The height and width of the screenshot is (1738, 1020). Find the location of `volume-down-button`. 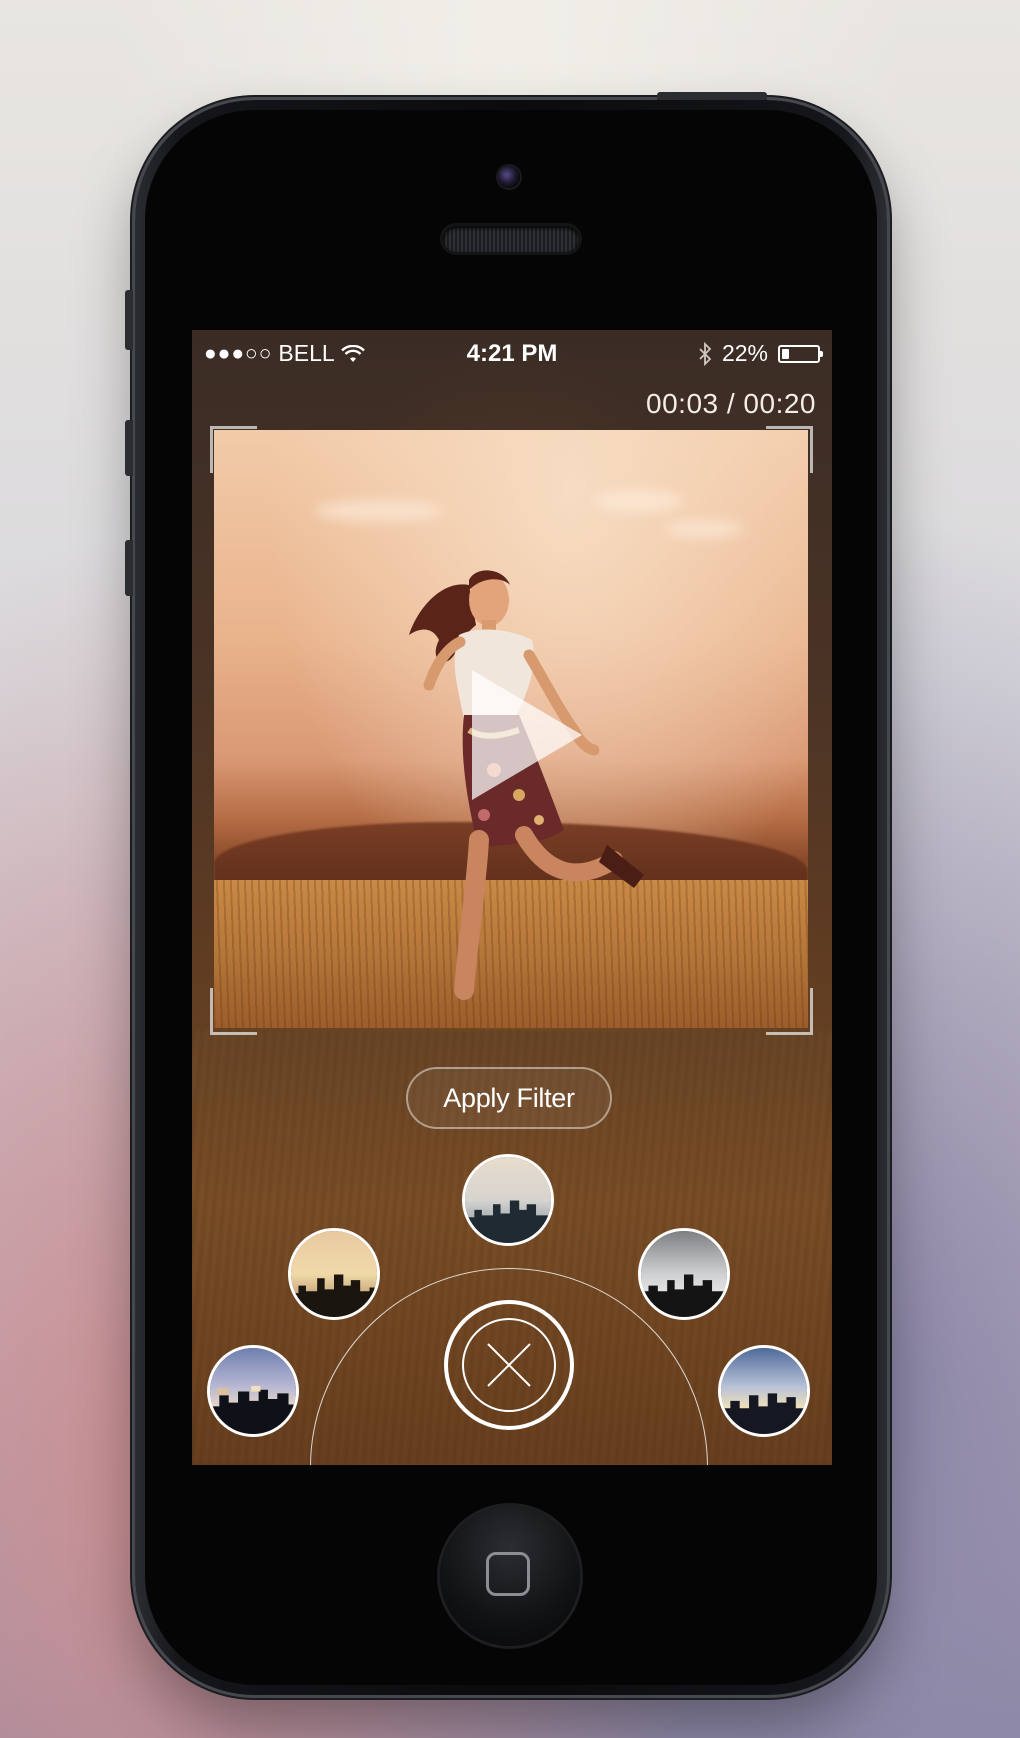

volume-down-button is located at coordinates (129, 568).